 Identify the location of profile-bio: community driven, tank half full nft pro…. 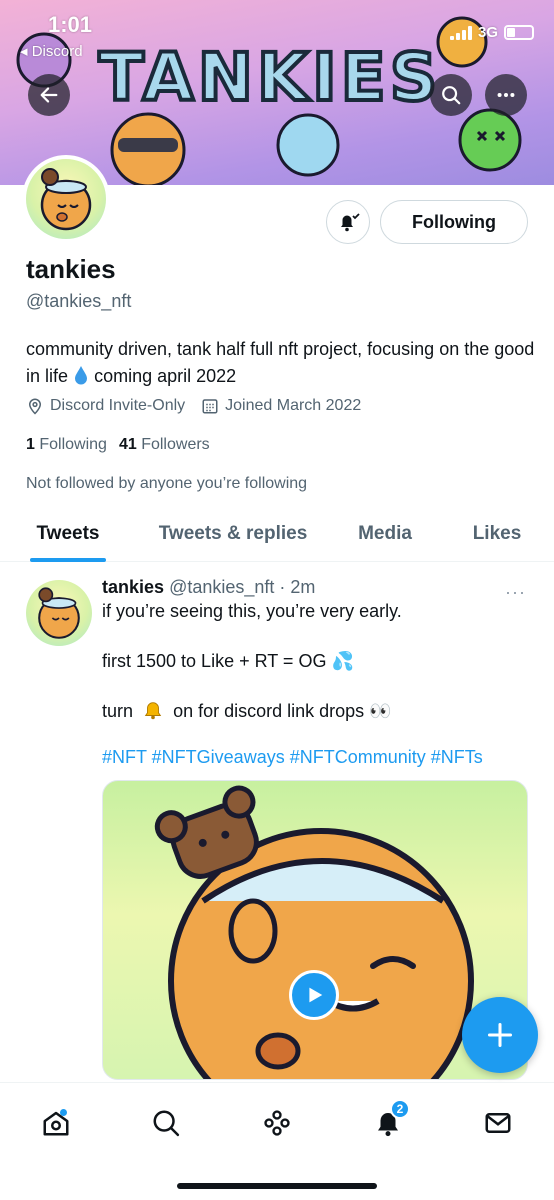
(281, 363).